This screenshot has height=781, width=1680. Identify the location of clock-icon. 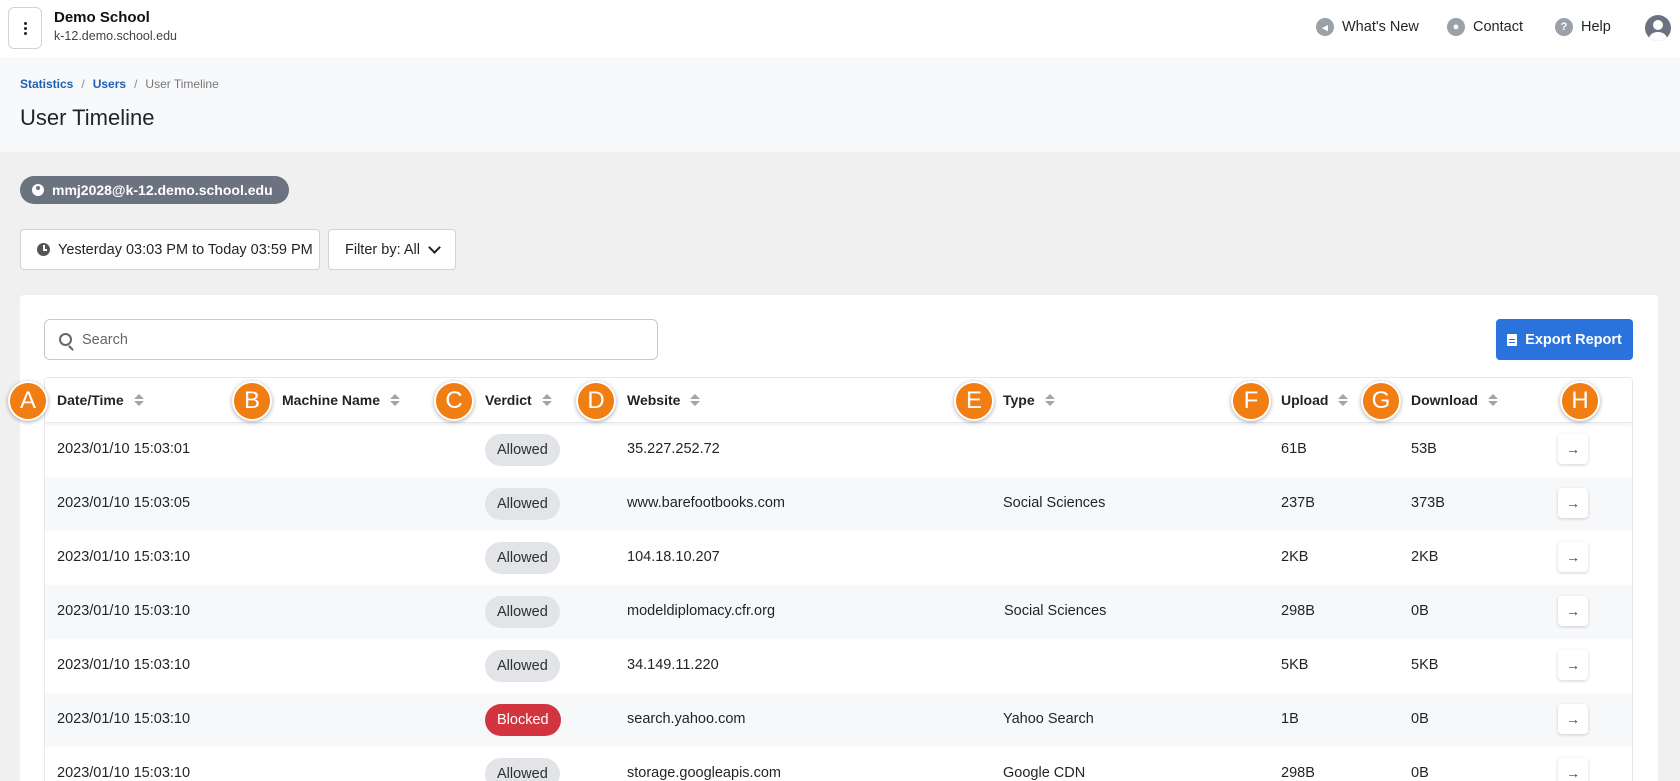
(43, 249).